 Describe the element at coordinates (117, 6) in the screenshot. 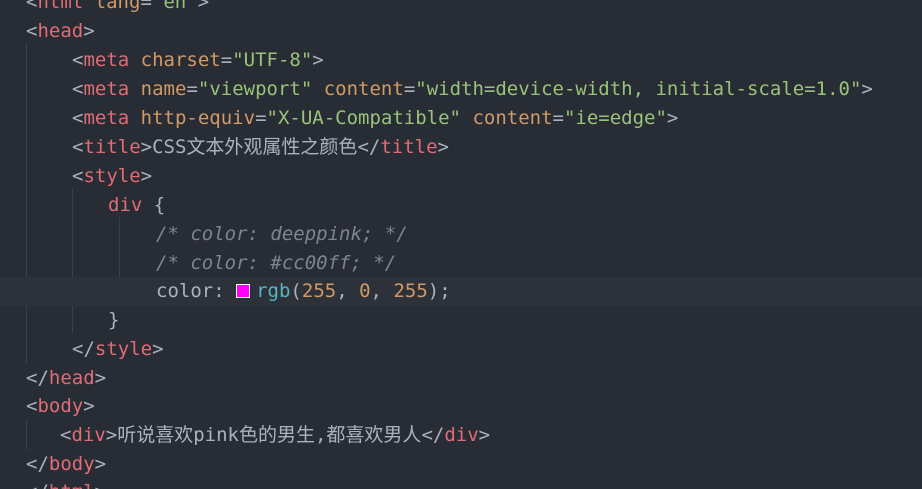

I see `attribute-name: lang` at that location.